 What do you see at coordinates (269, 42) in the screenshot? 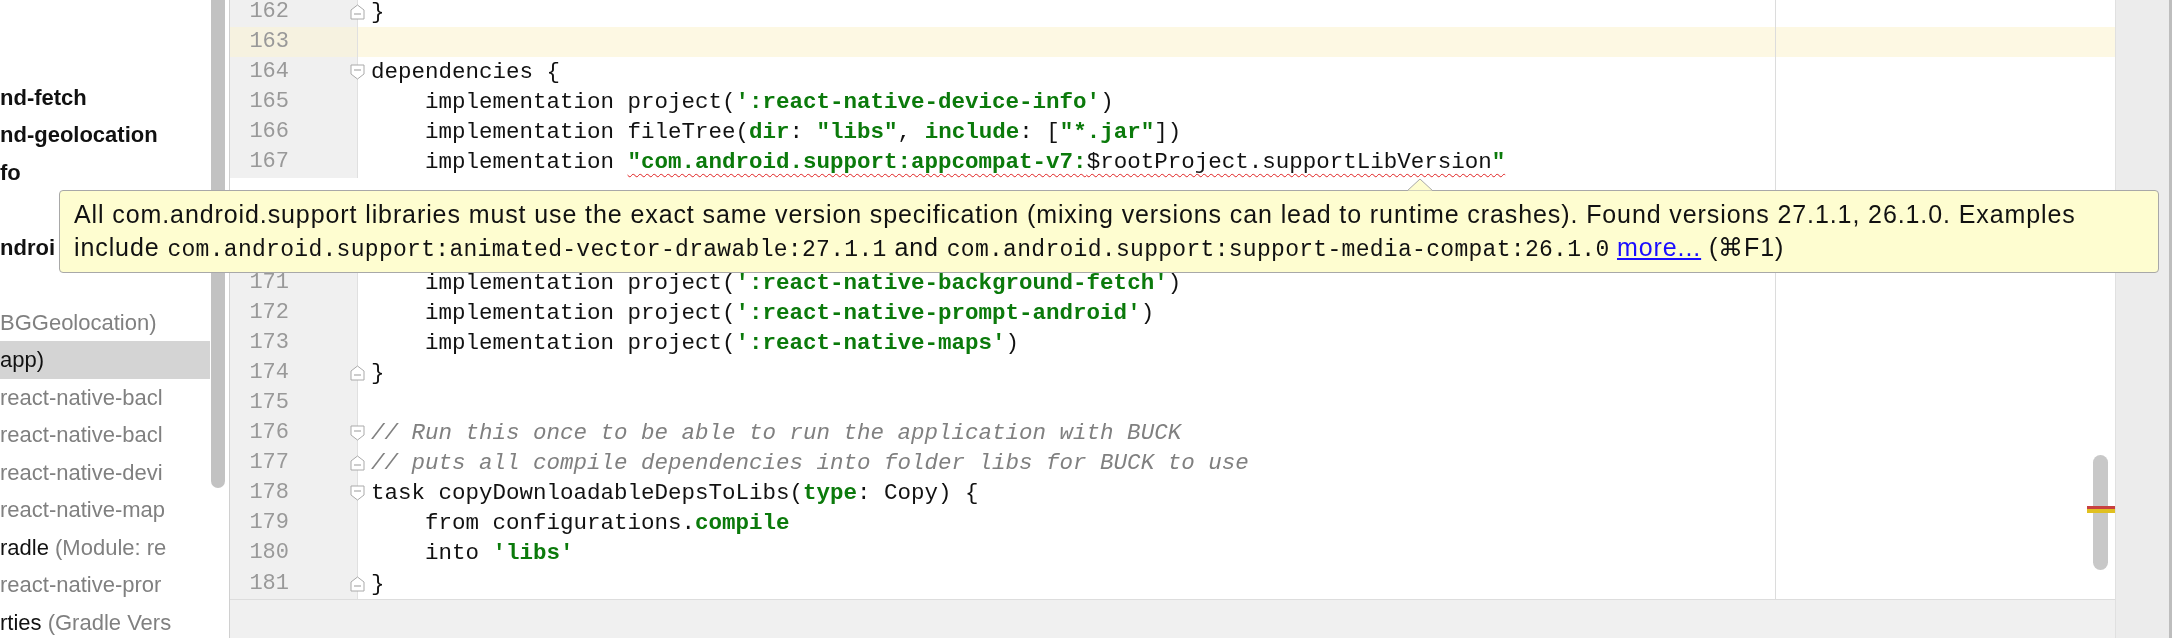
I see `line-number: 163` at bounding box center [269, 42].